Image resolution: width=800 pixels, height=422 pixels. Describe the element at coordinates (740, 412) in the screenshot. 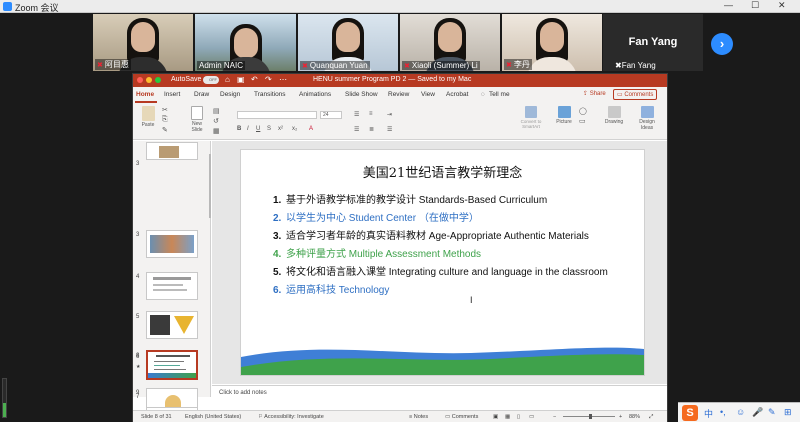

I see `emoji-icon: ☺` at that location.